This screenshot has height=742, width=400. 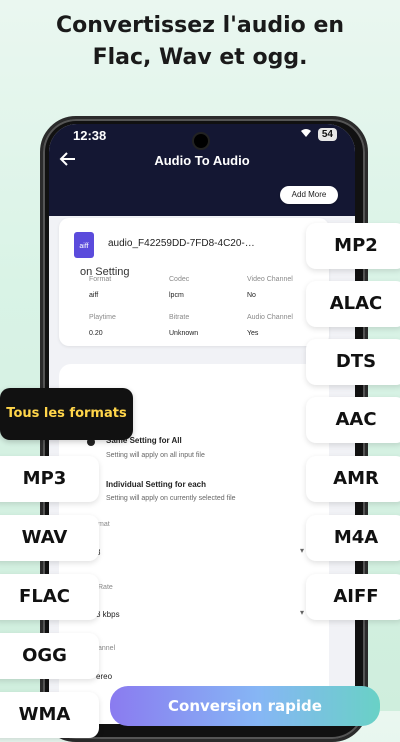 I want to click on format-value: aiff, so click(x=94, y=295).